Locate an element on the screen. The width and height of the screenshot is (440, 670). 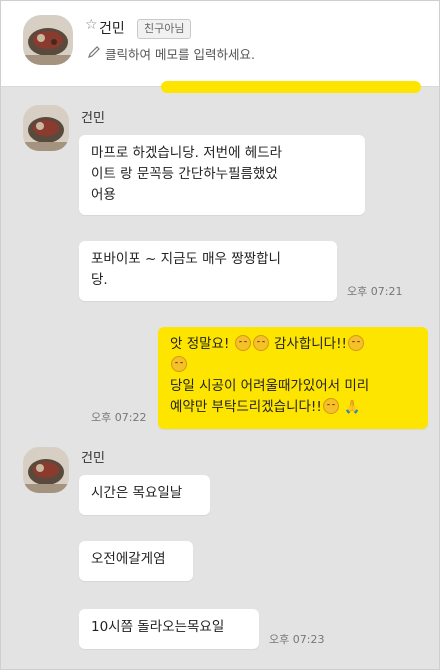
message-text: 시간은 목요일날 is located at coordinates (137, 493).